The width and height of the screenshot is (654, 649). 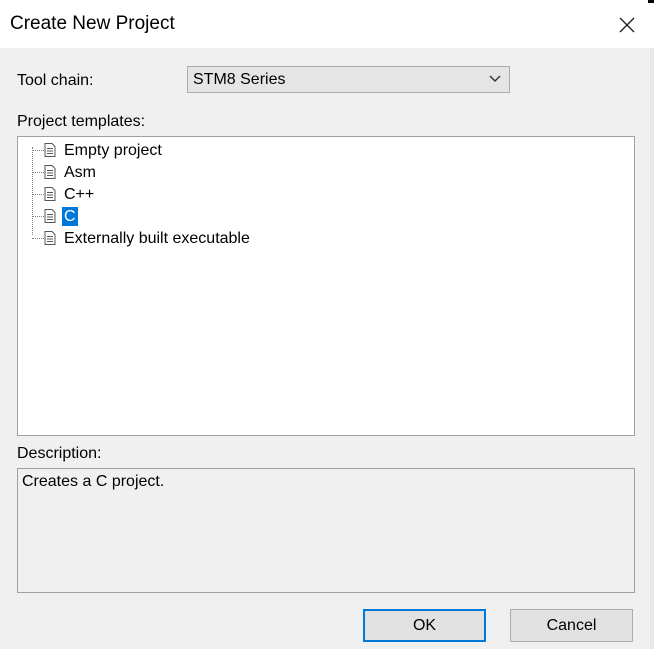 What do you see at coordinates (218, 150) in the screenshot?
I see `tree-item-empty-project: Empty project` at bounding box center [218, 150].